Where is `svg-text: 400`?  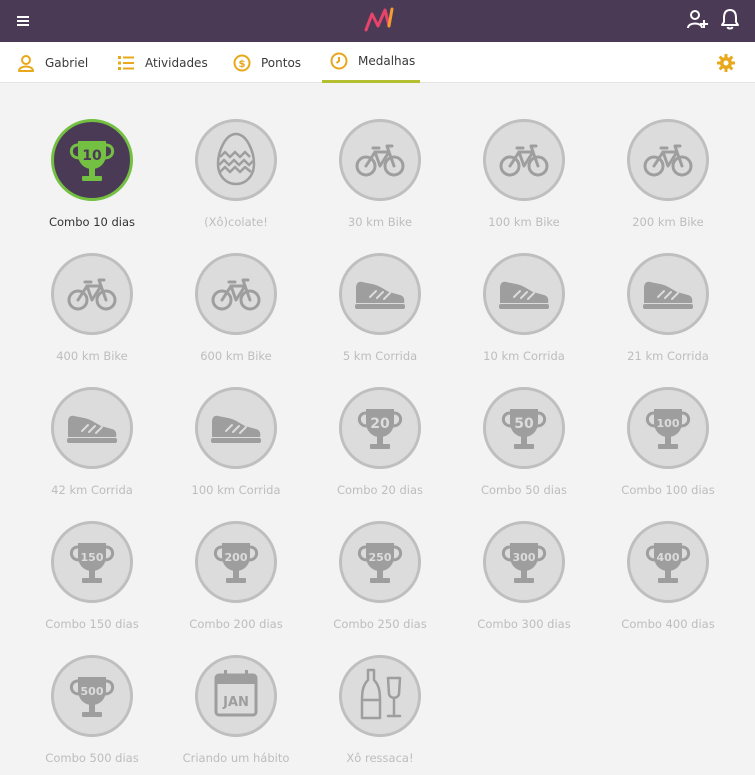 svg-text: 400 is located at coordinates (668, 557).